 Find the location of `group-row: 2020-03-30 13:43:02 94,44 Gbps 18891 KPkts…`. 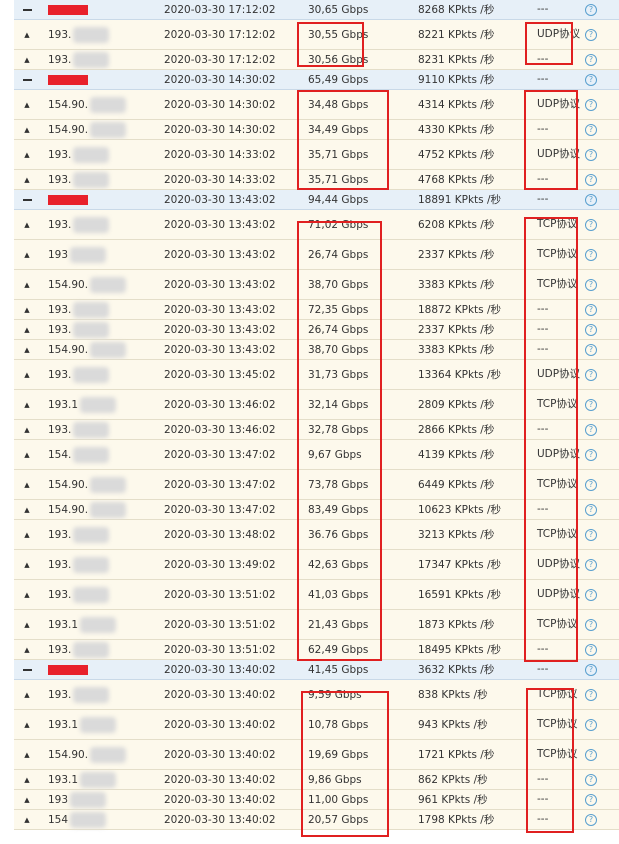

group-row: 2020-03-30 13:43:02 94,44 Gbps 18891 KPkts… is located at coordinates (316, 200).